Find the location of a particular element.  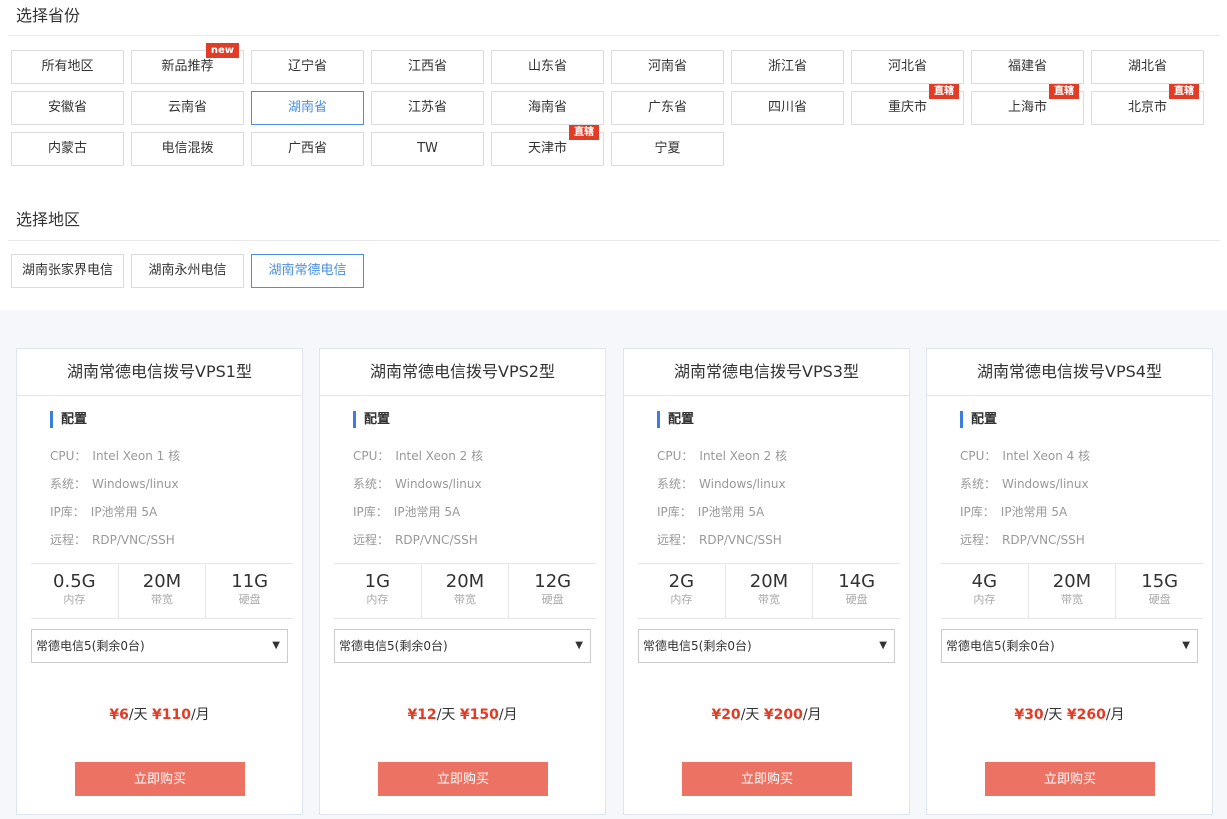

province-chip-label: 山东省 is located at coordinates (547, 66).